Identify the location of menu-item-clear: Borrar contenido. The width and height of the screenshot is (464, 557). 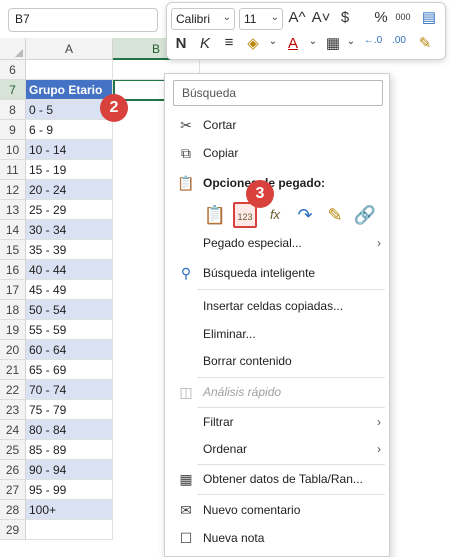
(278, 361).